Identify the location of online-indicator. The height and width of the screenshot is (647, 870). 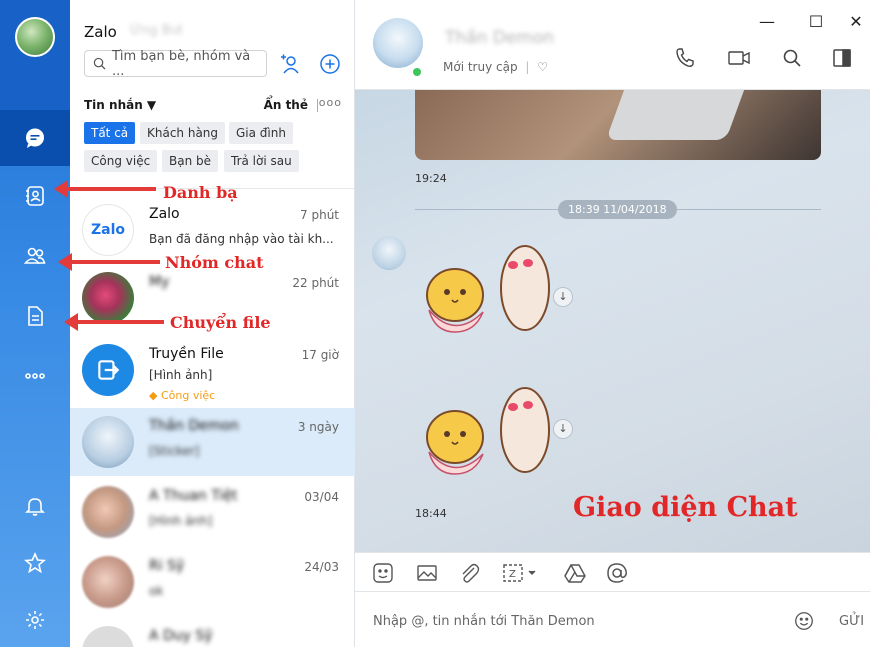
(417, 72).